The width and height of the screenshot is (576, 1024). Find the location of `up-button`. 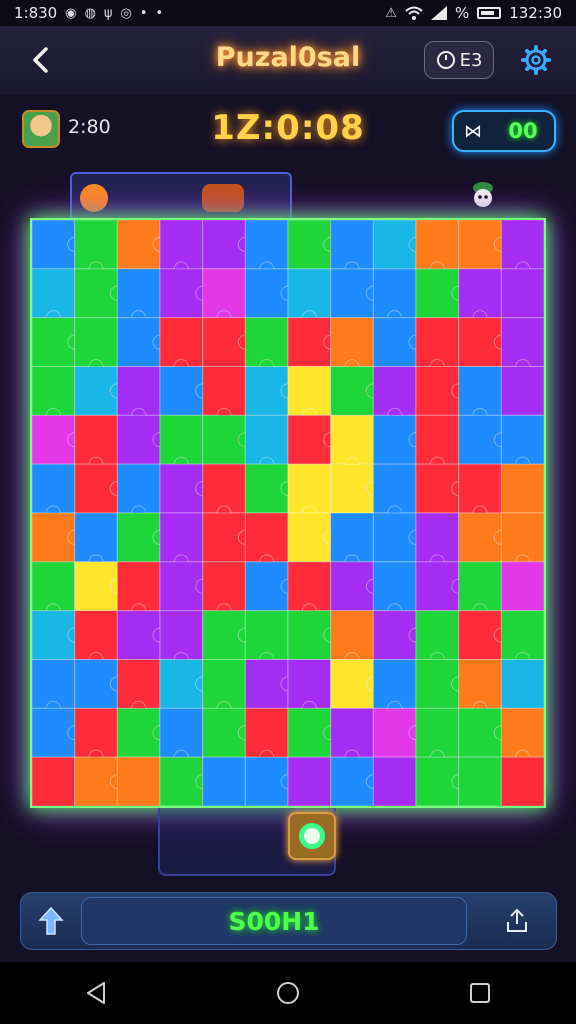

up-button is located at coordinates (51, 921).